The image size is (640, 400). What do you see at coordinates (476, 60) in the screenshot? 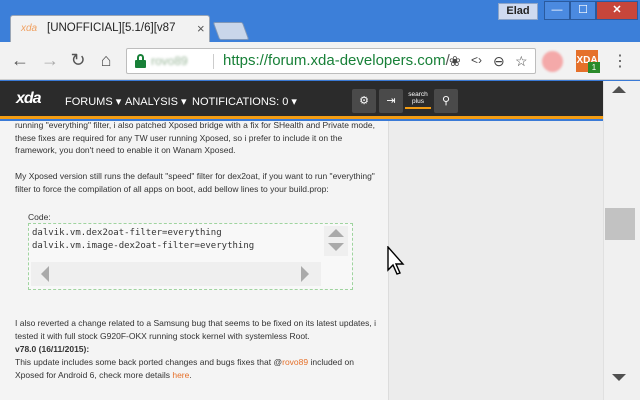
I see `code-blocked-icon: <›` at bounding box center [476, 60].